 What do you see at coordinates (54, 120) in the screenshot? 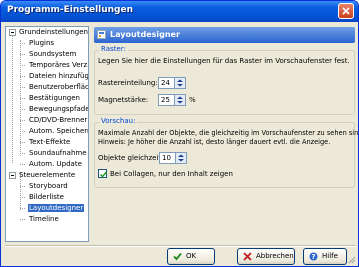
I see `tree-item-cd-dvd-burner: CD/DVD-Brenner` at bounding box center [54, 120].